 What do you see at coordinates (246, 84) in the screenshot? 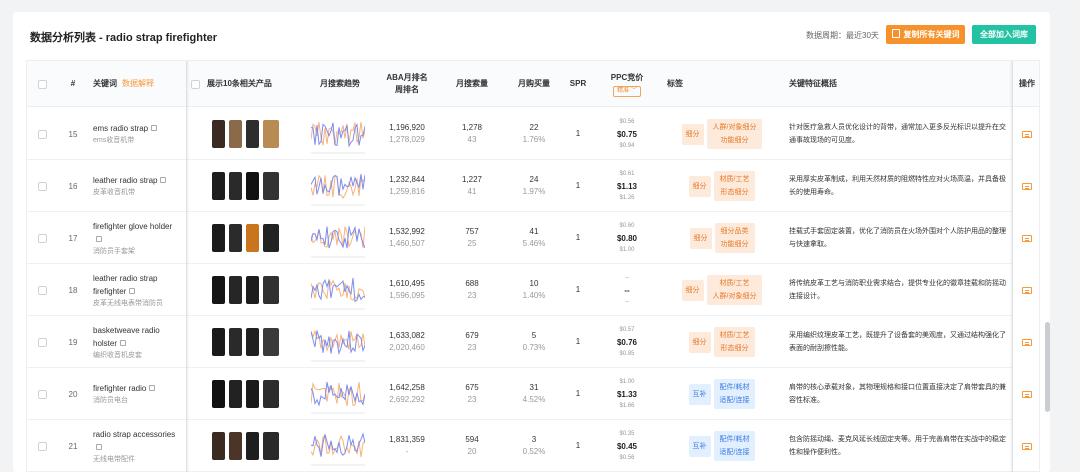
I see `header-products: 展示10条相关产品` at bounding box center [246, 84].